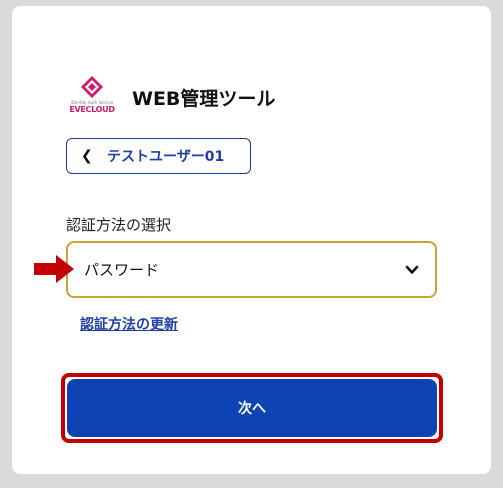  What do you see at coordinates (92, 109) in the screenshot?
I see `logo-brand: EVECLOUD` at bounding box center [92, 109].